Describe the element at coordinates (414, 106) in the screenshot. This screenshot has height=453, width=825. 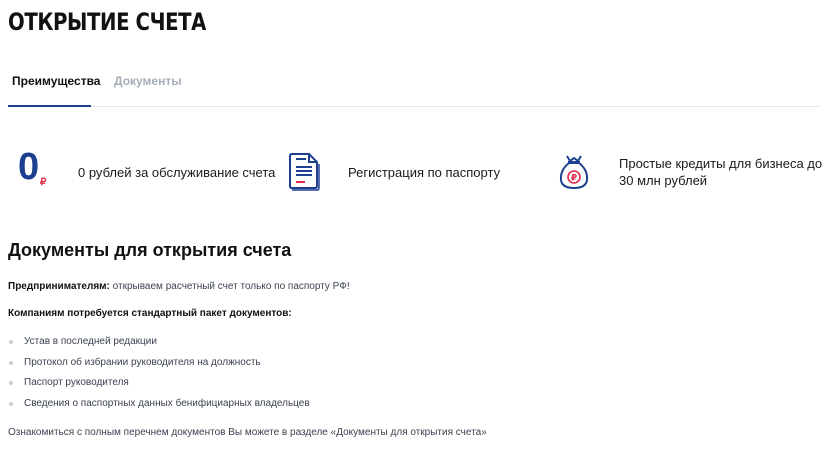
I see `tabs-divider` at that location.